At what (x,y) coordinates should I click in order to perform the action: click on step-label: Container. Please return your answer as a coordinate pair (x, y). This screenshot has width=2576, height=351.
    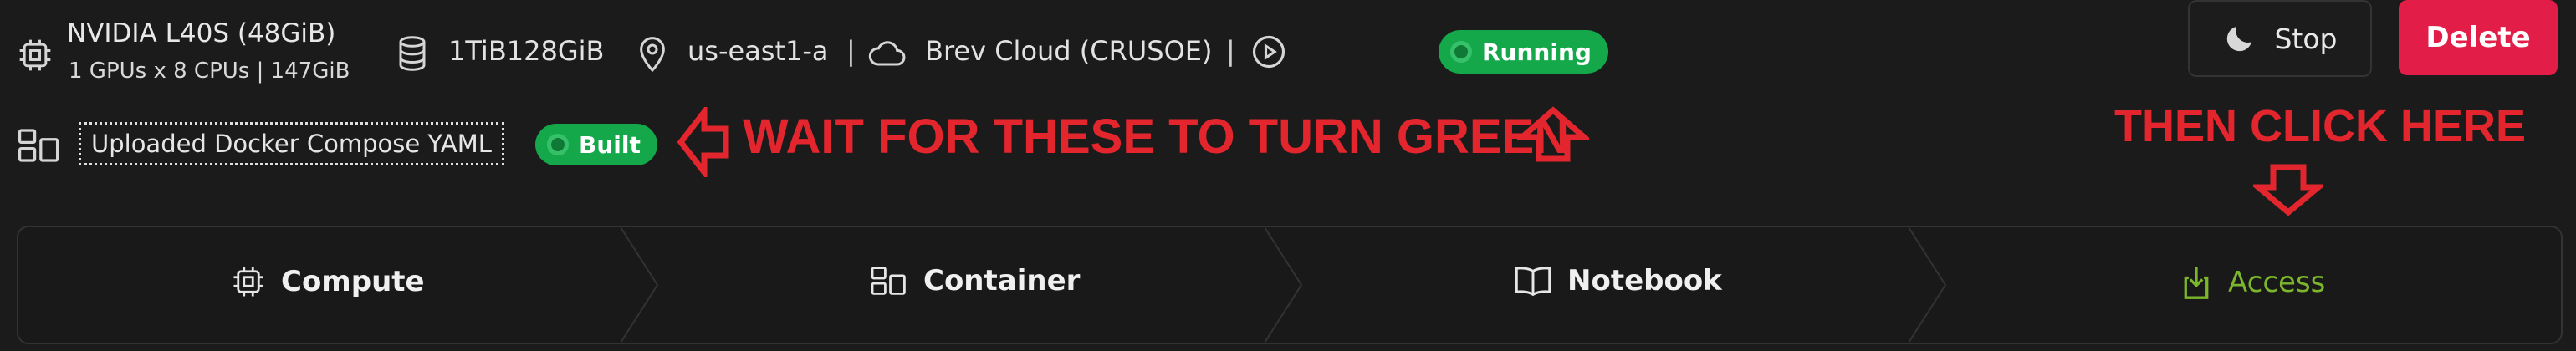
    Looking at the image, I should click on (1002, 281).